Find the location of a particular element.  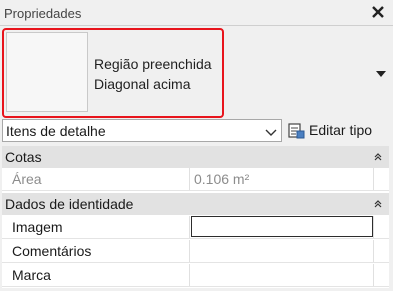

property-row-comentarios: Comentários is located at coordinates (195, 251).